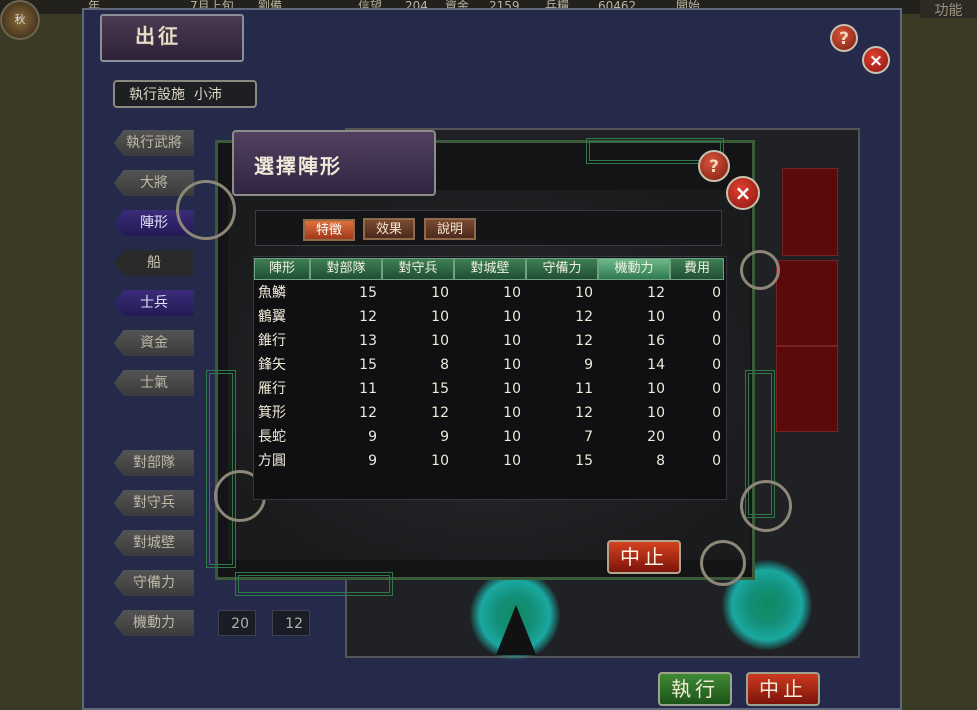 The width and height of the screenshot is (977, 710). Describe the element at coordinates (291, 623) in the screenshot. I see `mobility-value-2: 12` at that location.